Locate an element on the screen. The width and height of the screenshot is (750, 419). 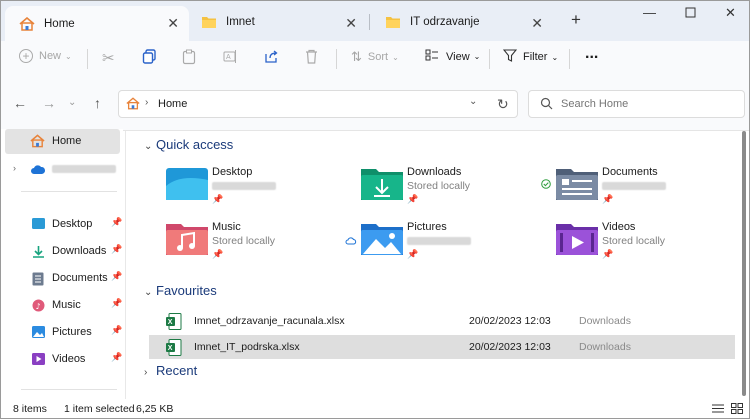
copy-button is located at coordinates (149, 58).